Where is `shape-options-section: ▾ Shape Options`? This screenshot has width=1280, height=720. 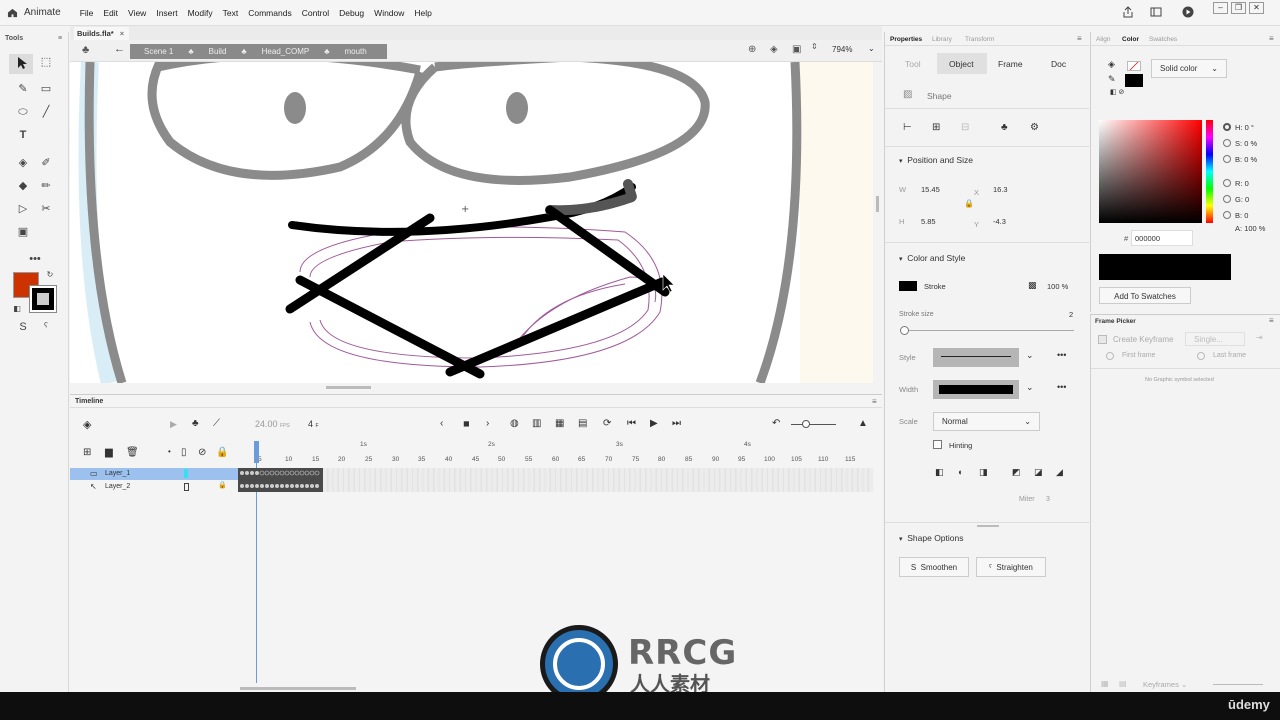
shape-options-section: ▾ Shape Options is located at coordinates (931, 538).